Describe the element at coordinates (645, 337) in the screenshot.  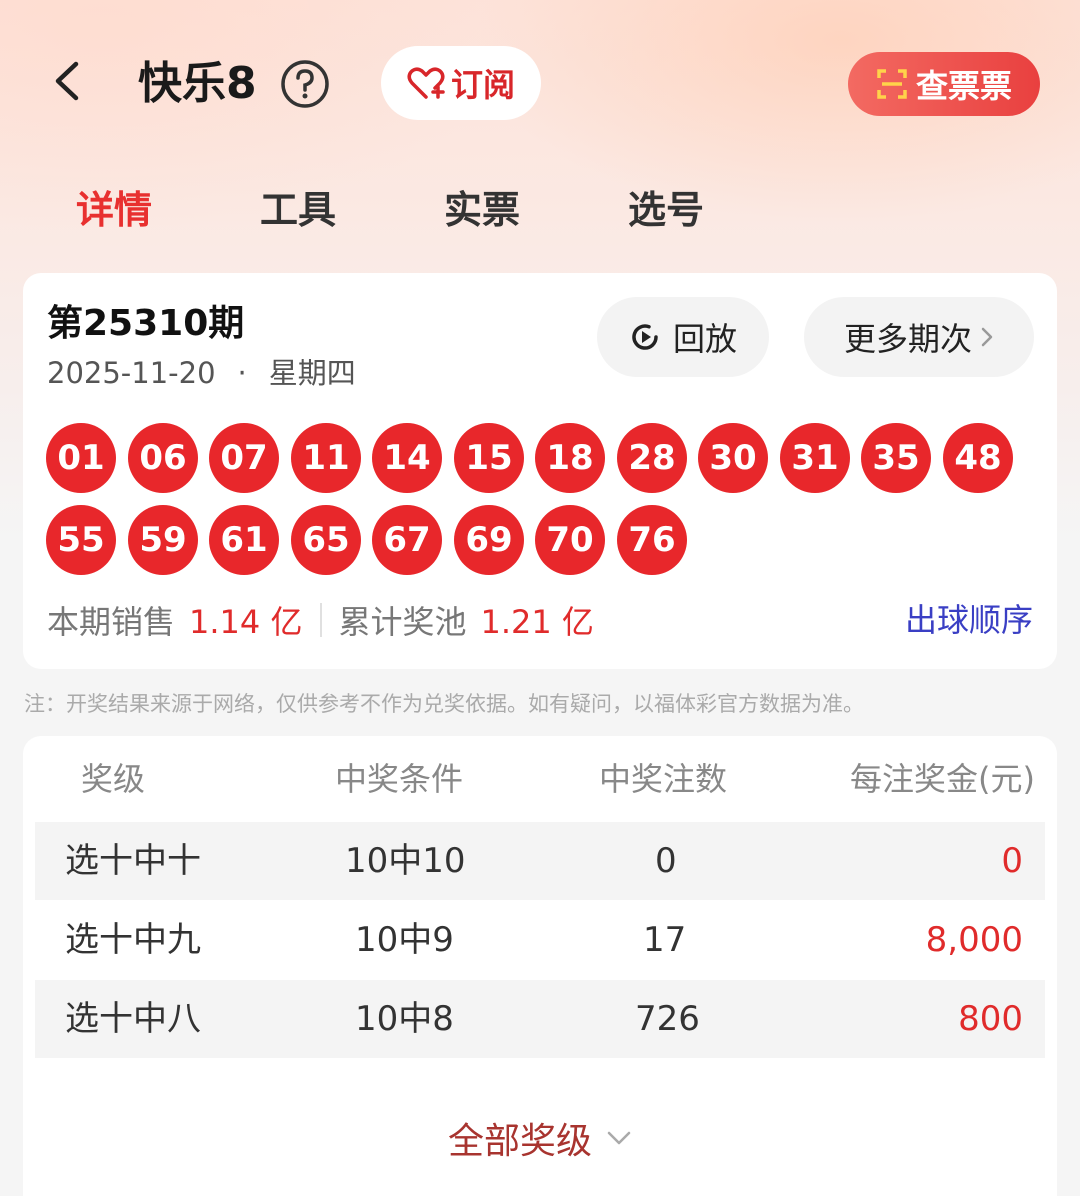
I see `replay-icon` at that location.